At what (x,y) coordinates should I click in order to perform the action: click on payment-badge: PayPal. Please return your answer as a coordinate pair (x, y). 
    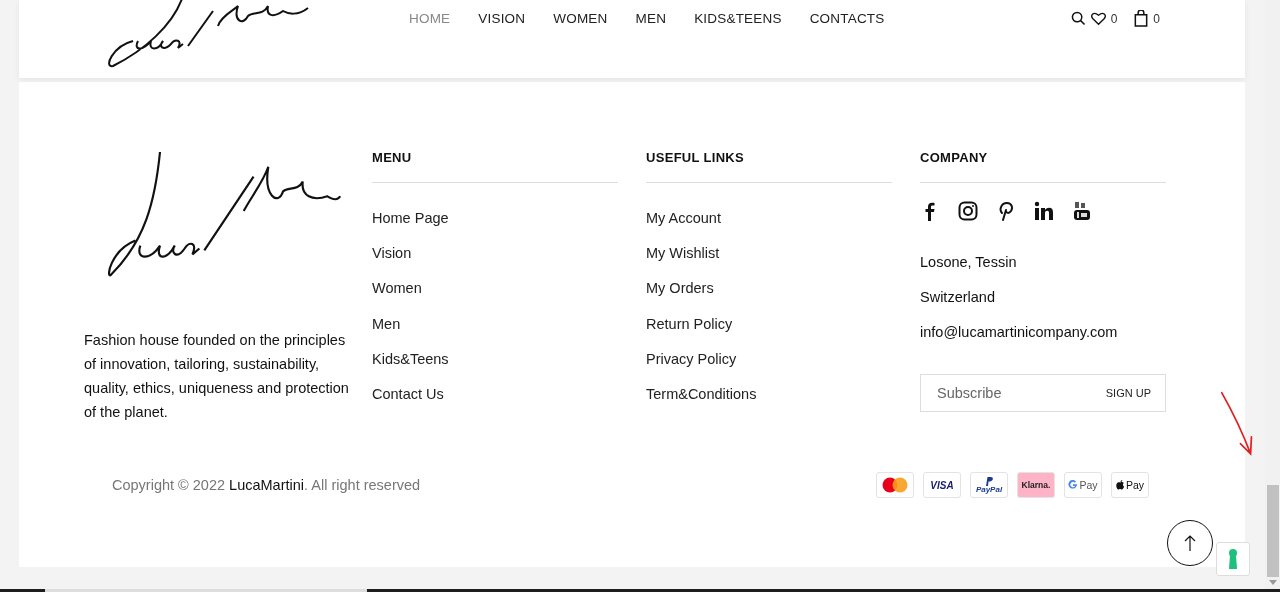
    Looking at the image, I should click on (989, 485).